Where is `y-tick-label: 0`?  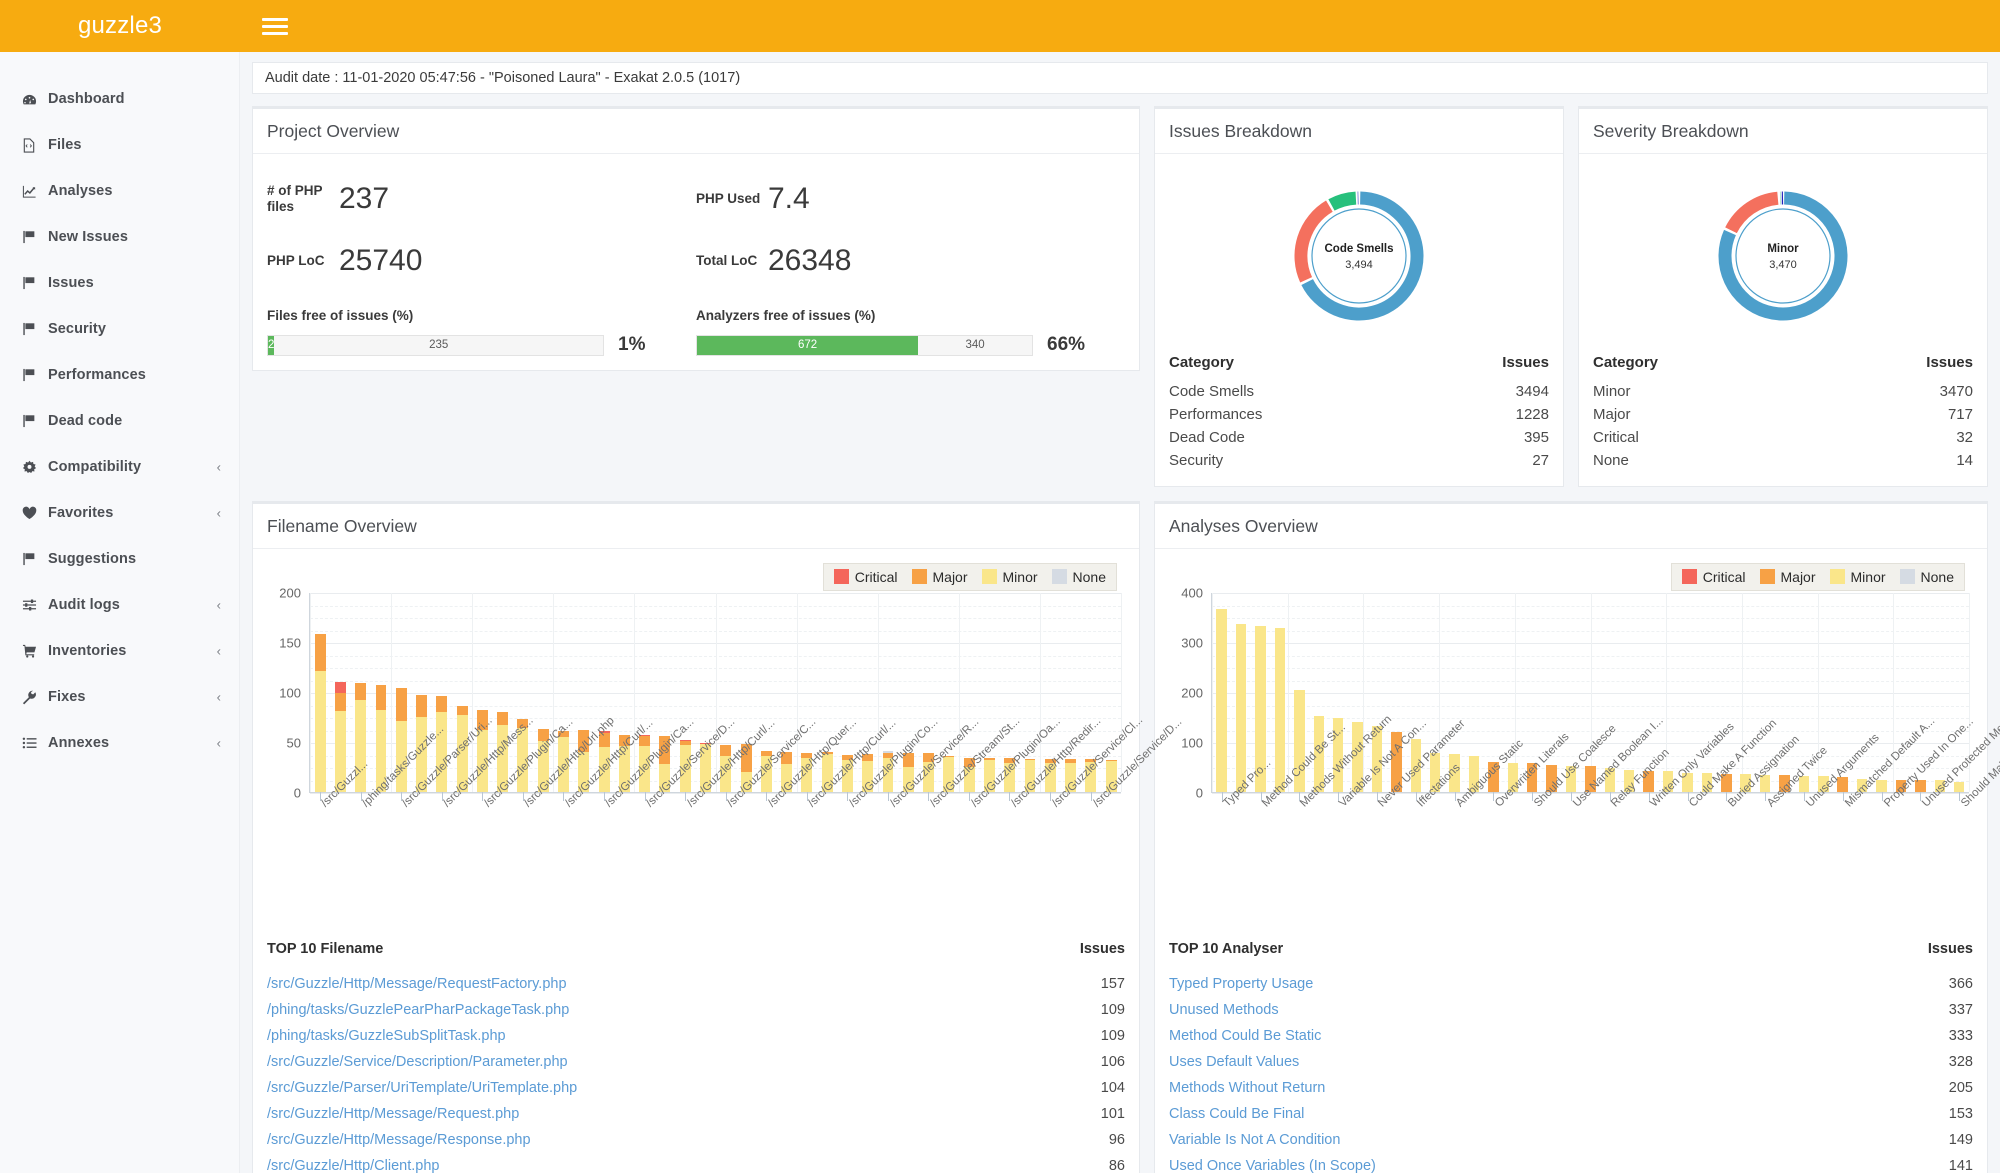
y-tick-label: 0 is located at coordinates (297, 793).